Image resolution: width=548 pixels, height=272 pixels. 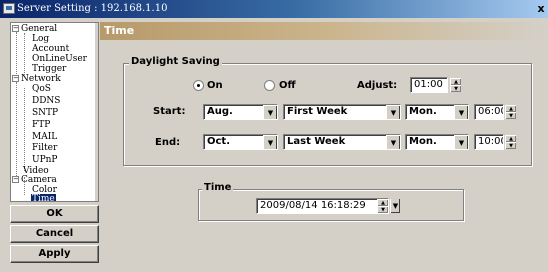 I want to click on tree-item-upnp: UPnP, so click(x=45, y=160).